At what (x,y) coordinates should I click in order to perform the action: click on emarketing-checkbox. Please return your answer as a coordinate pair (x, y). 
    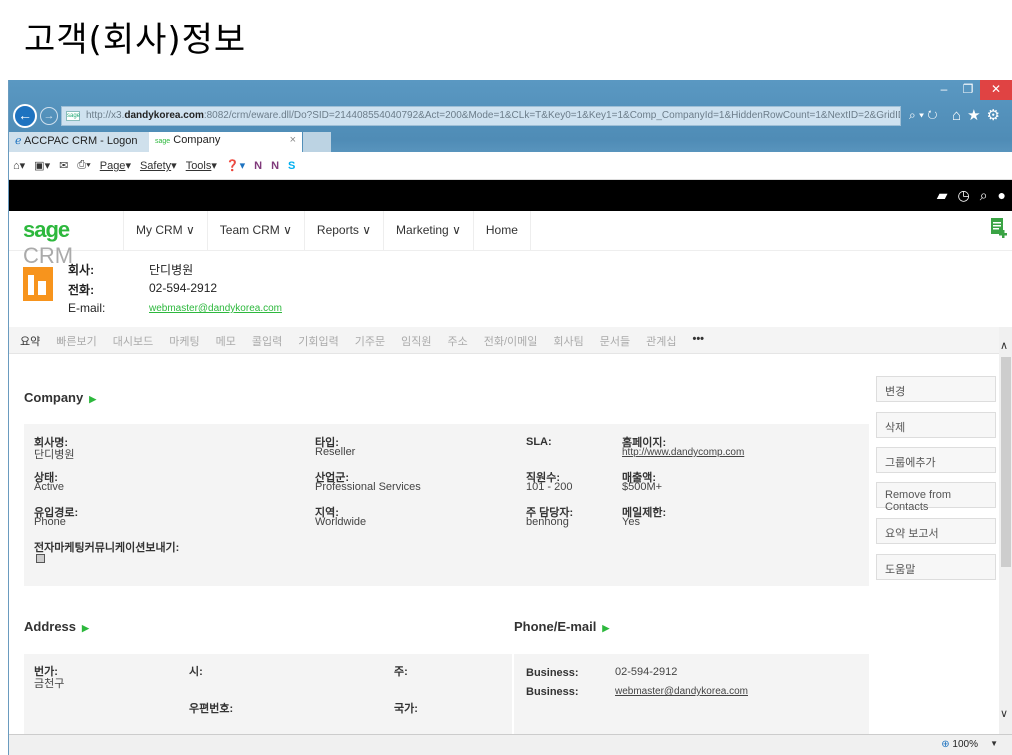
    Looking at the image, I should click on (40, 558).